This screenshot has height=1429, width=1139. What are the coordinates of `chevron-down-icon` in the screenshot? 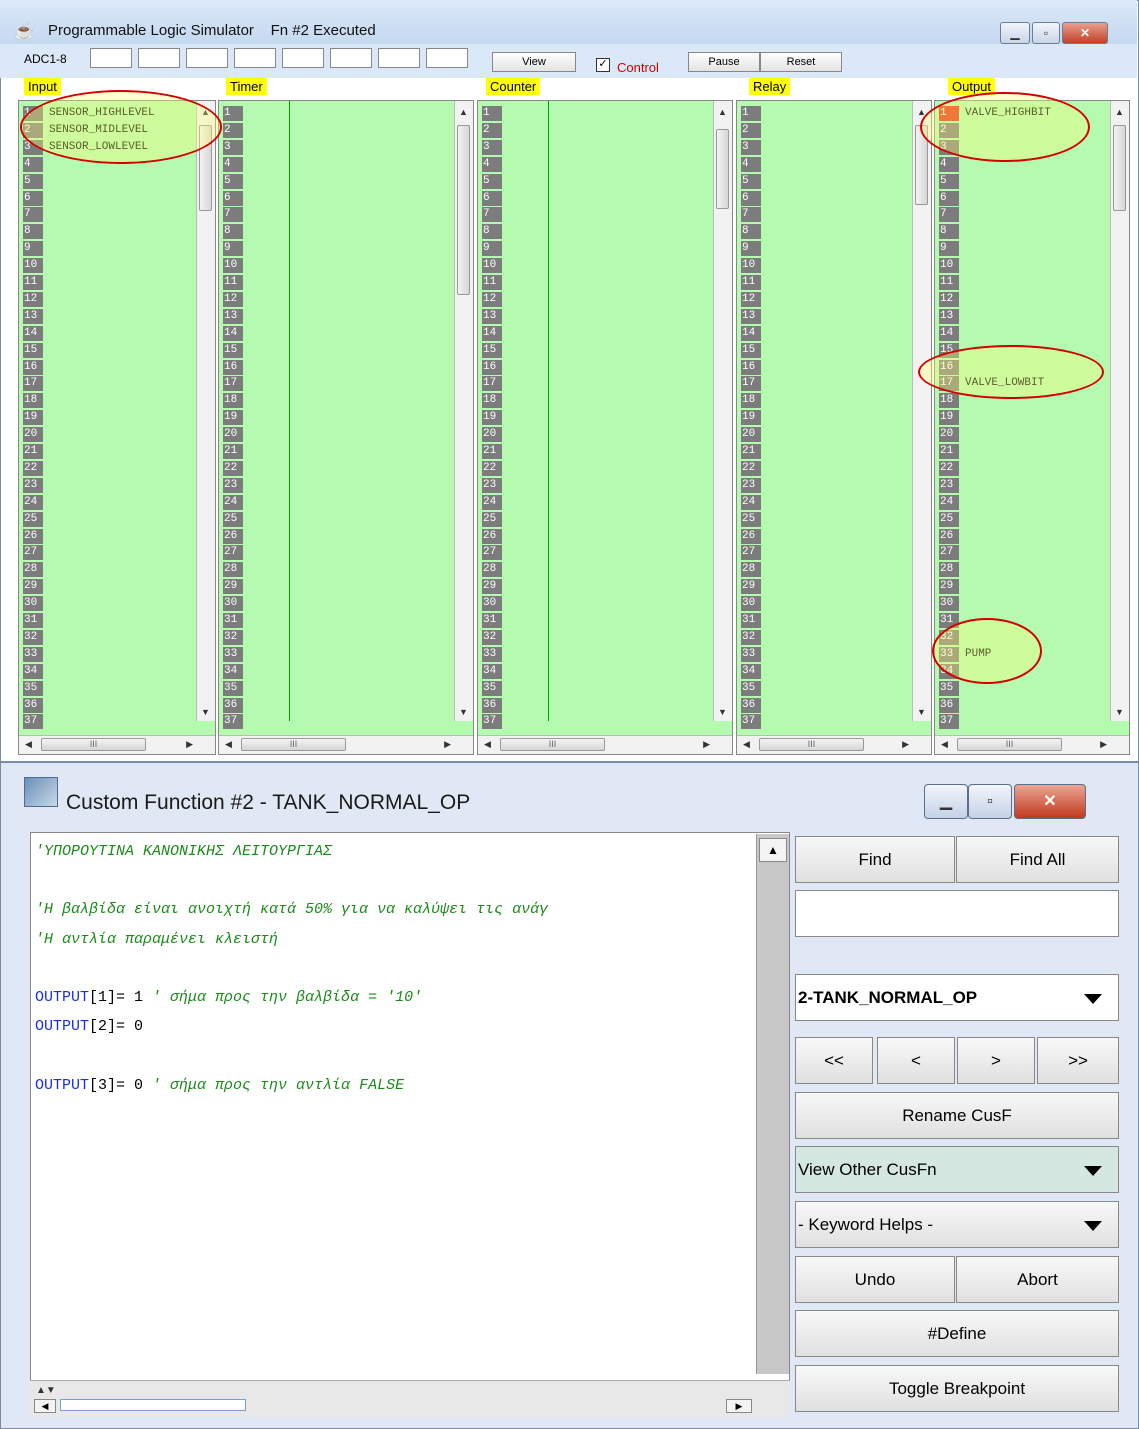 It's located at (1093, 999).